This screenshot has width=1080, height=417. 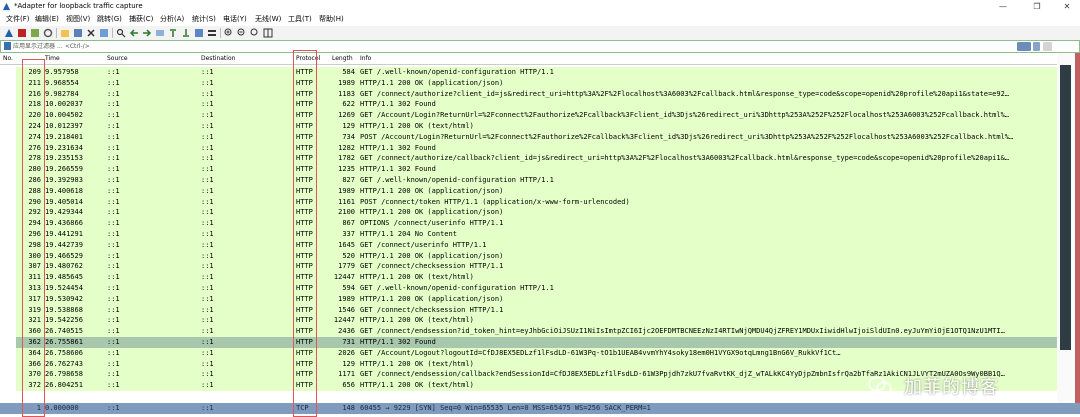 I want to click on go-forward-icon, so click(x=147, y=33).